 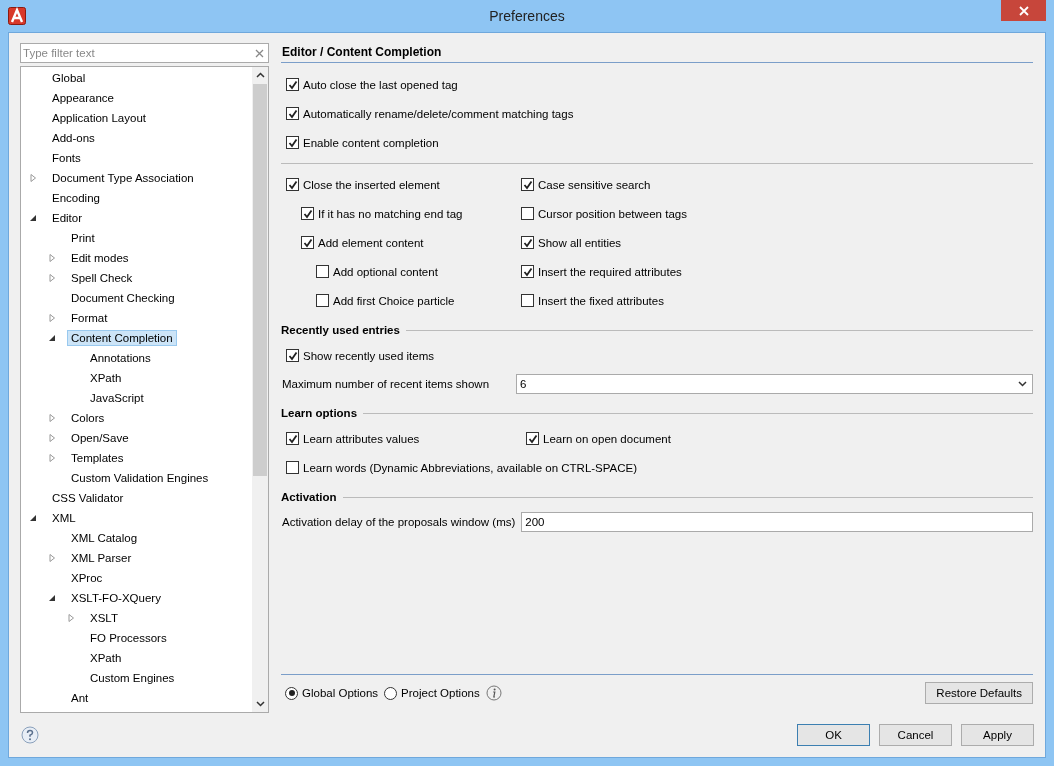 I want to click on checkbox-label: Show all entities, so click(x=580, y=242).